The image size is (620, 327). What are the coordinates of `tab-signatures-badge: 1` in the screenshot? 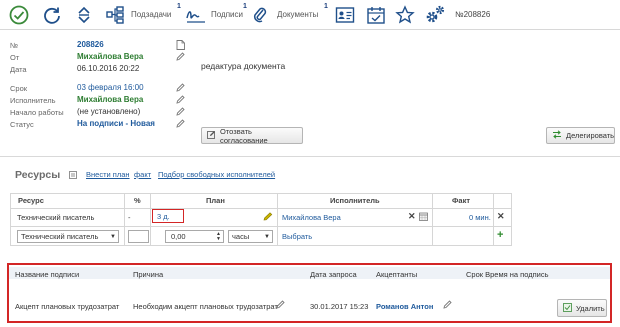 It's located at (245, 6).